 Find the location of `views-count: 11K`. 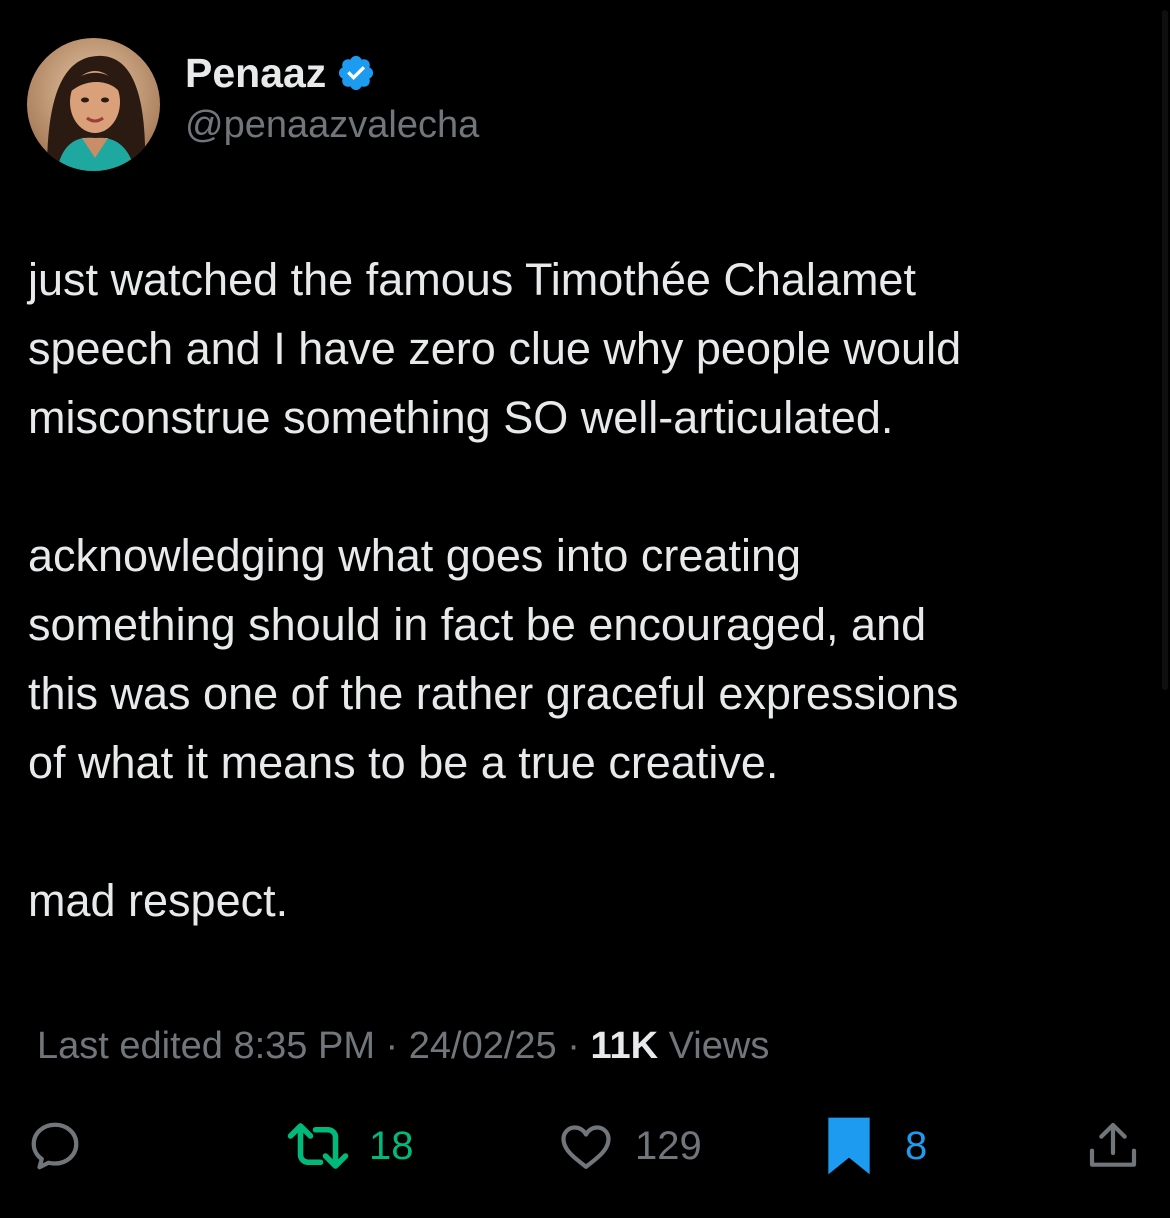

views-count: 11K is located at coordinates (624, 1046).